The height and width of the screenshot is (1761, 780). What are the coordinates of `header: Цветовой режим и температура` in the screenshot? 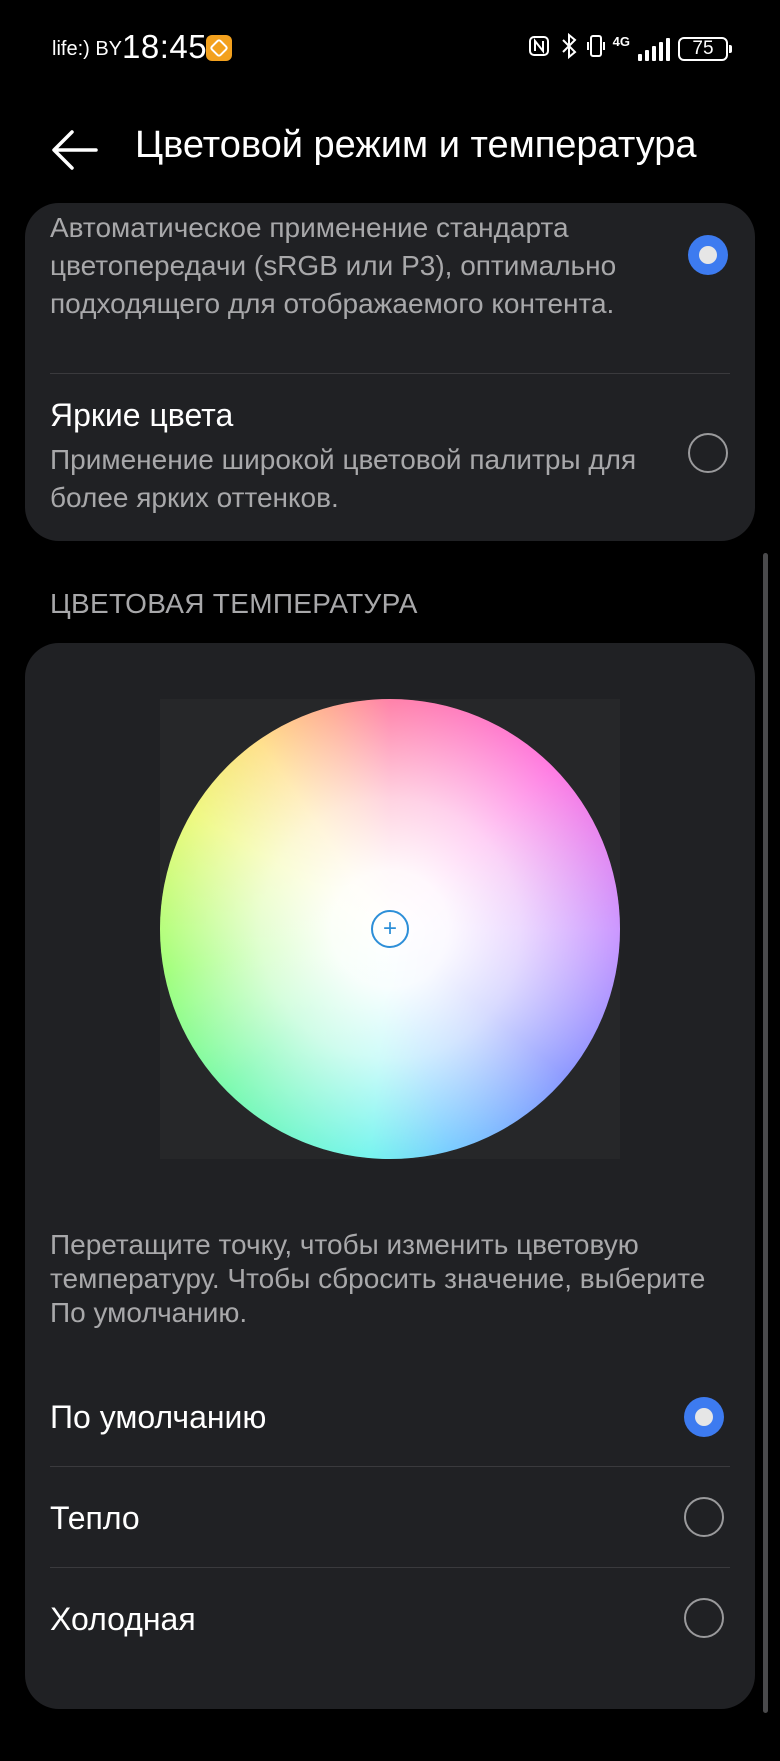 It's located at (390, 150).